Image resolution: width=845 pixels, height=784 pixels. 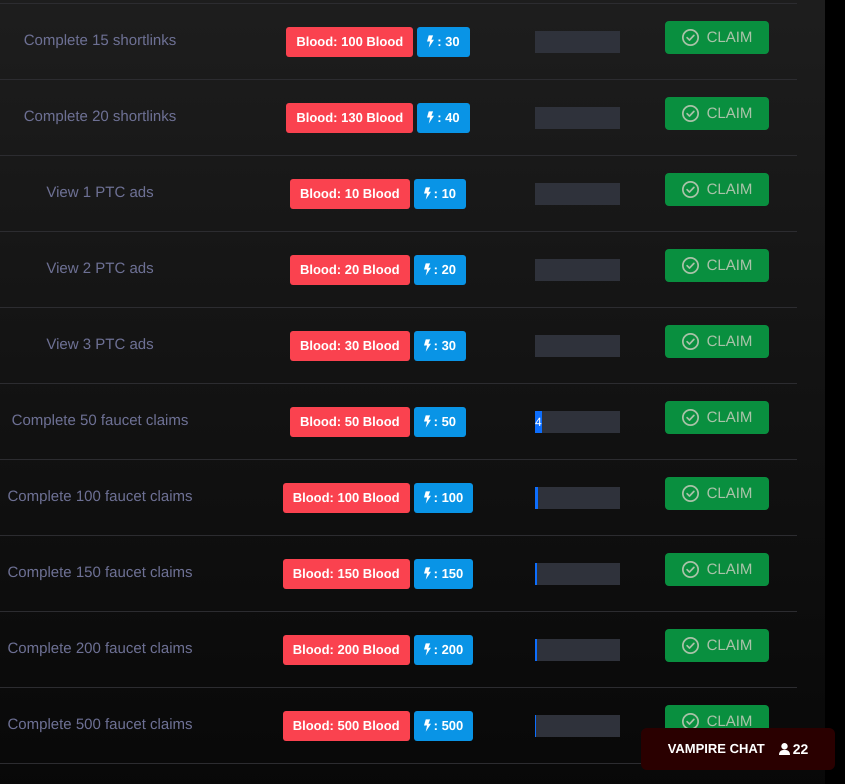 What do you see at coordinates (449, 573) in the screenshot?
I see `energy-amount: : 150` at bounding box center [449, 573].